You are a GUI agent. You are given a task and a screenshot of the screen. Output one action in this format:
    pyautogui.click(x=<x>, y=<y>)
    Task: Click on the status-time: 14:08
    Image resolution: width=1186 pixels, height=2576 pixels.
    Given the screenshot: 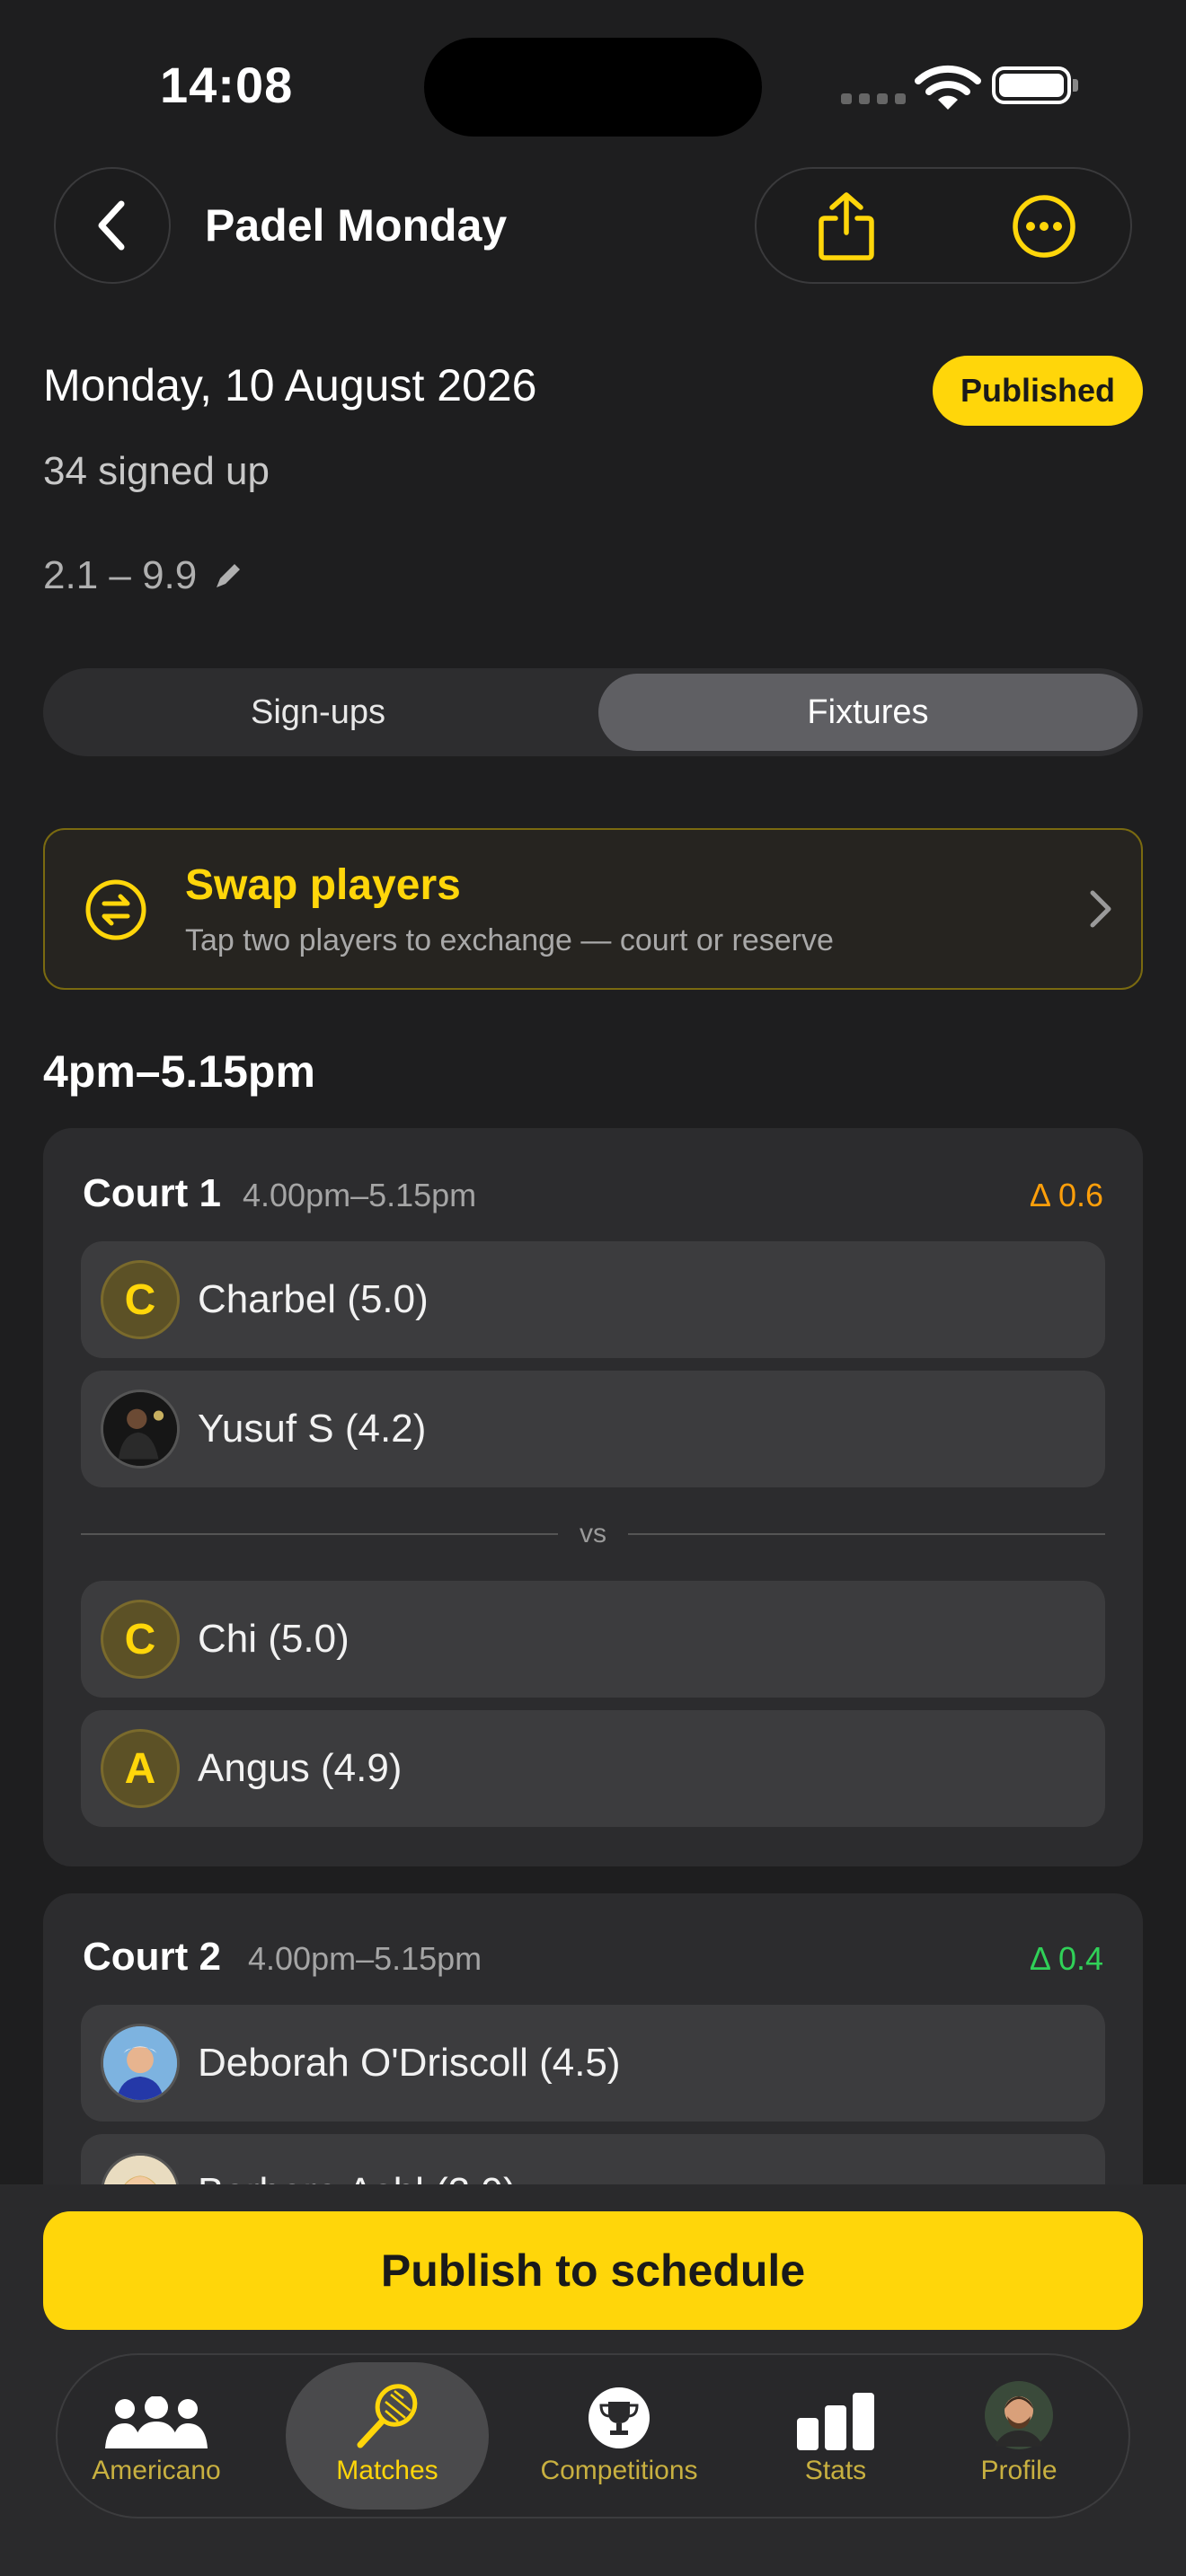 What is the action you would take?
    pyautogui.click(x=227, y=85)
    